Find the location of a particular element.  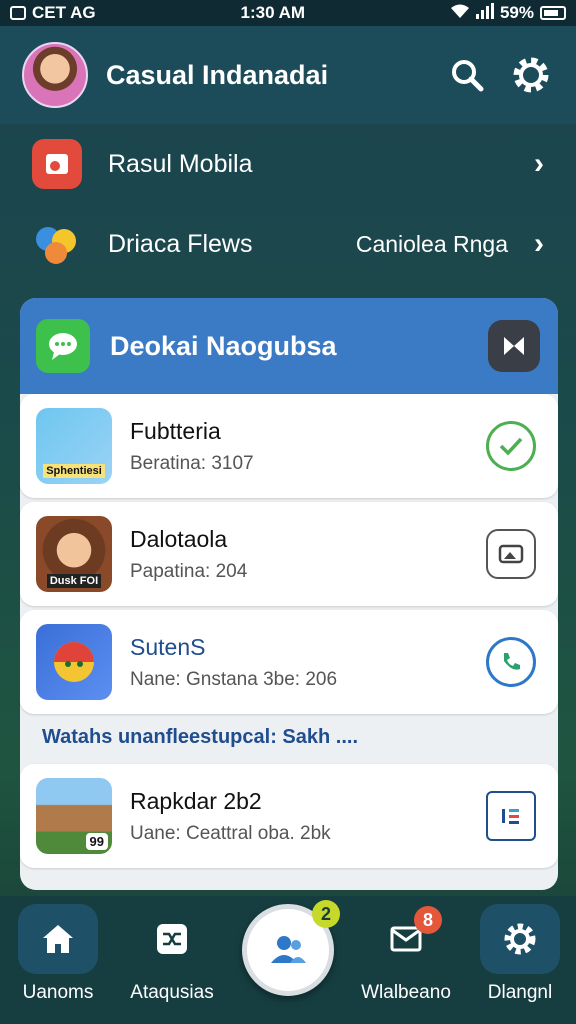

card-header: Deokai Naogubsa is located at coordinates (289, 346).